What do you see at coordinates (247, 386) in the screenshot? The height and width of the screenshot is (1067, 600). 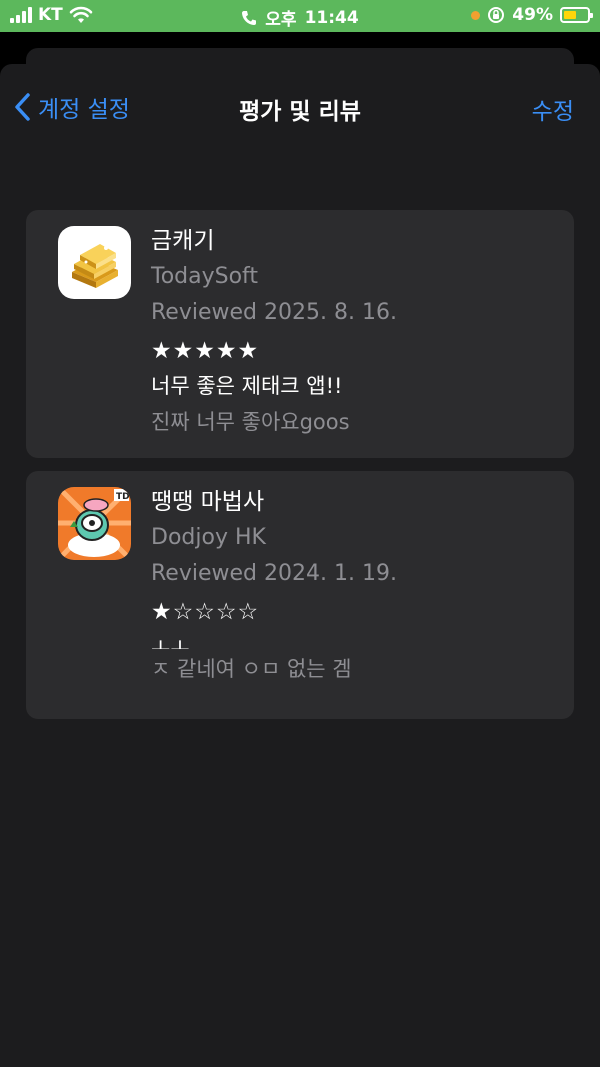 I see `review-title: 너무 좋은 제태크 앱!!` at bounding box center [247, 386].